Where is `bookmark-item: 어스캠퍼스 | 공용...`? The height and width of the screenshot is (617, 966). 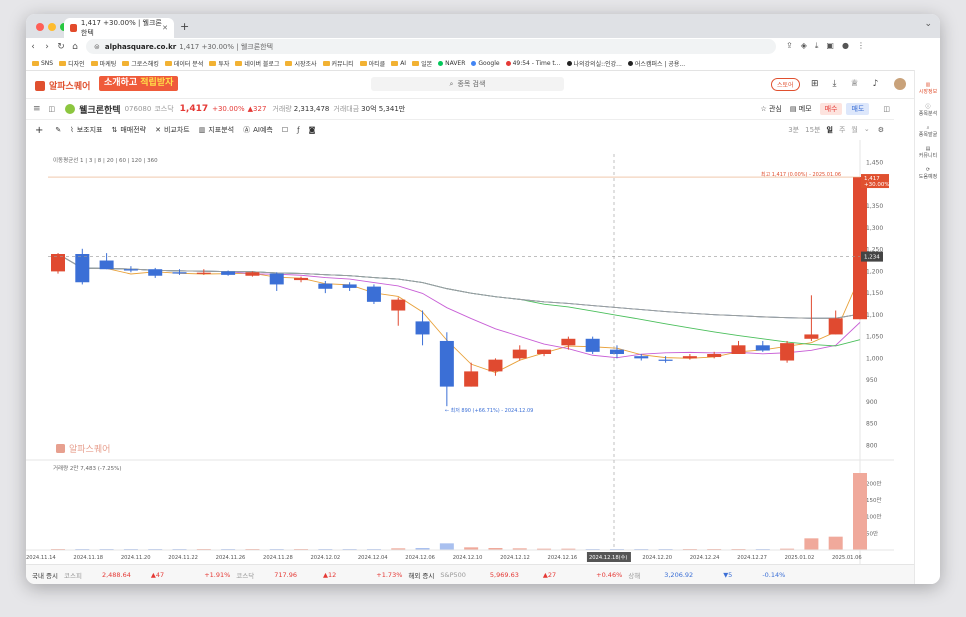
bookmark-item: 어스캠퍼스 | 공용... is located at coordinates (656, 63).